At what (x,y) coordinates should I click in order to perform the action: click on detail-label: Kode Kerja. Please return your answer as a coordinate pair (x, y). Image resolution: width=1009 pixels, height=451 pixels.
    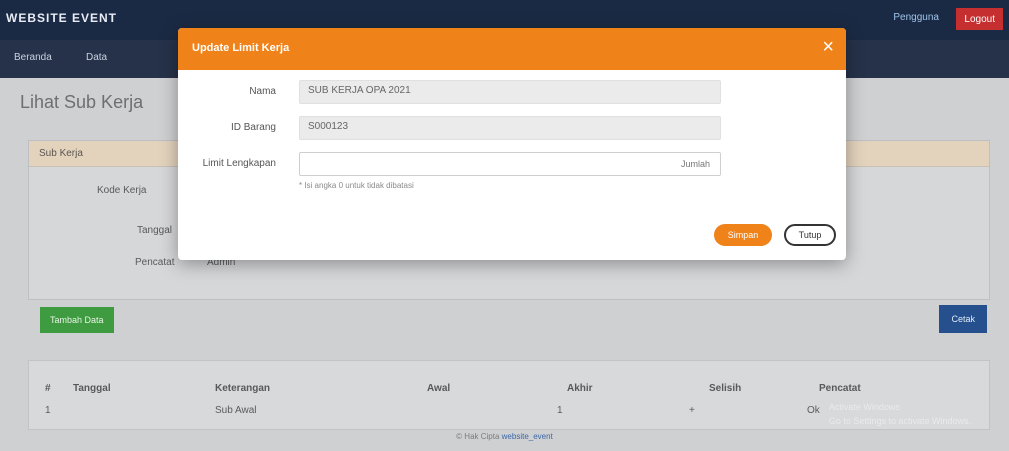
    Looking at the image, I should click on (122, 190).